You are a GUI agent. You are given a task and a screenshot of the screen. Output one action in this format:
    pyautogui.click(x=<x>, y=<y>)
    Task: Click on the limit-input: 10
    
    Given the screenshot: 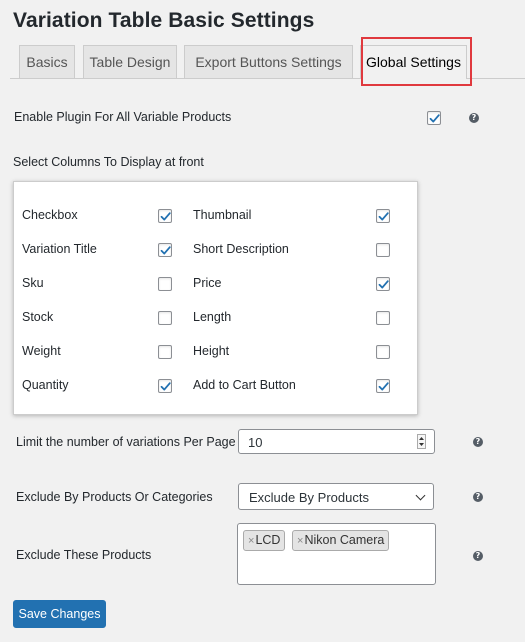 What is the action you would take?
    pyautogui.click(x=336, y=441)
    